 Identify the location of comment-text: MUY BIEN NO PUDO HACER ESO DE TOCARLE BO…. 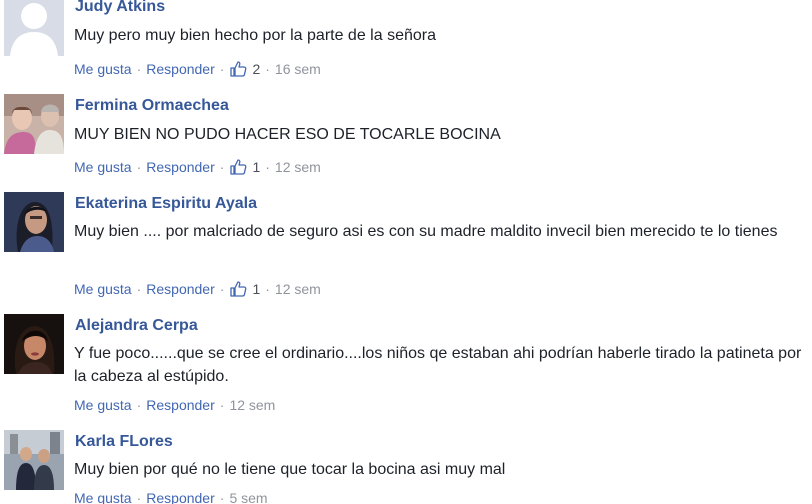
(287, 134).